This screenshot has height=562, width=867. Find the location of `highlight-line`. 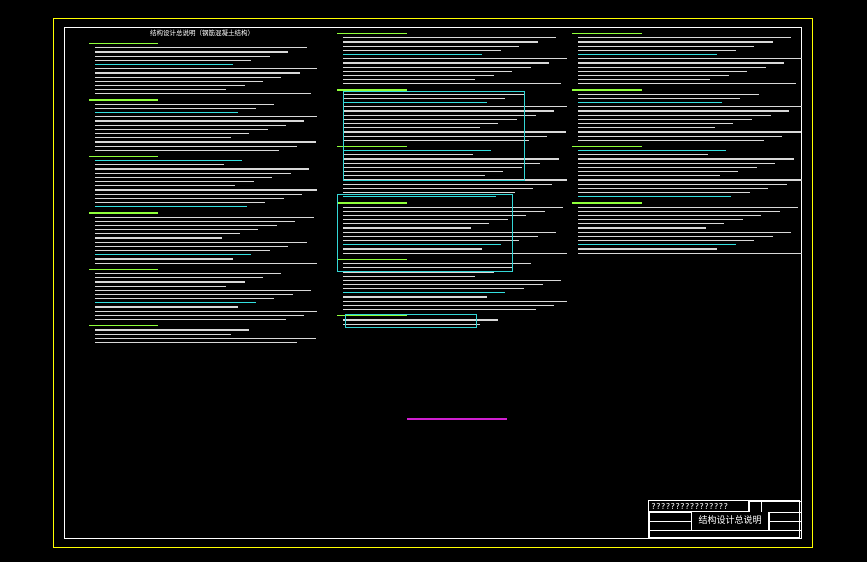

highlight-line is located at coordinates (457, 419).